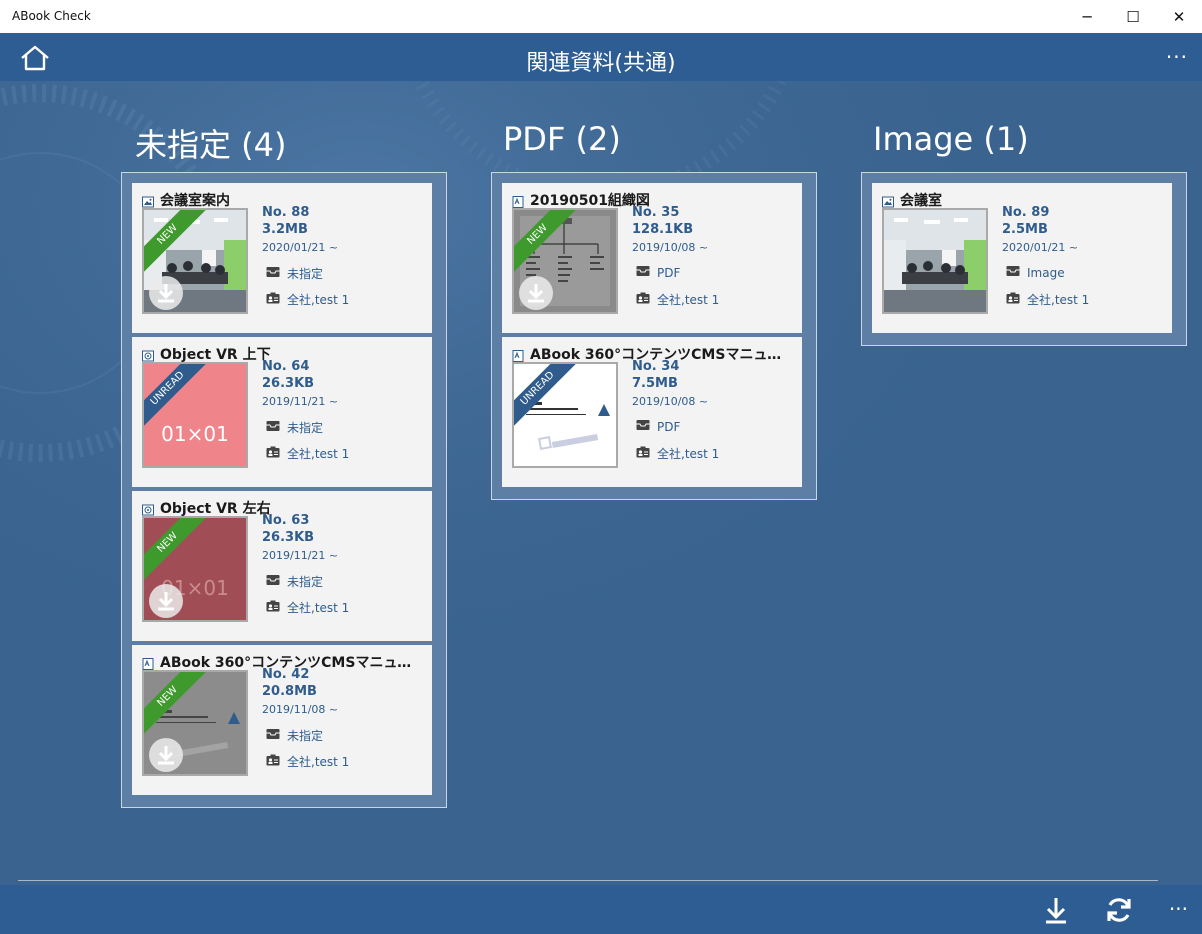  What do you see at coordinates (1177, 57) in the screenshot?
I see `more-button: ···` at bounding box center [1177, 57].